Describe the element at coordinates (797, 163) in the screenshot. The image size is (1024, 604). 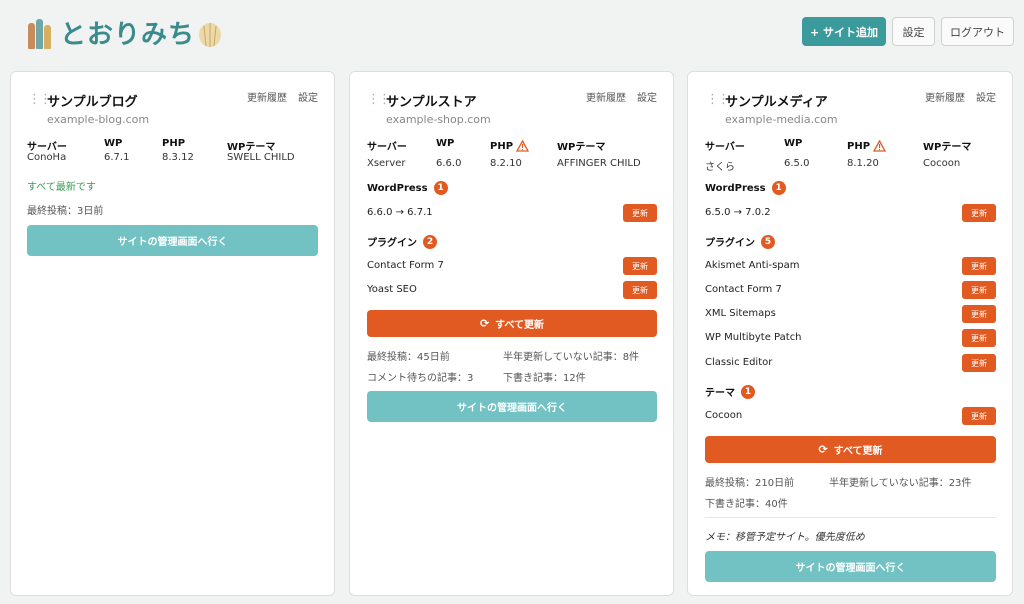
I see `wp-value: 6.5.0` at that location.